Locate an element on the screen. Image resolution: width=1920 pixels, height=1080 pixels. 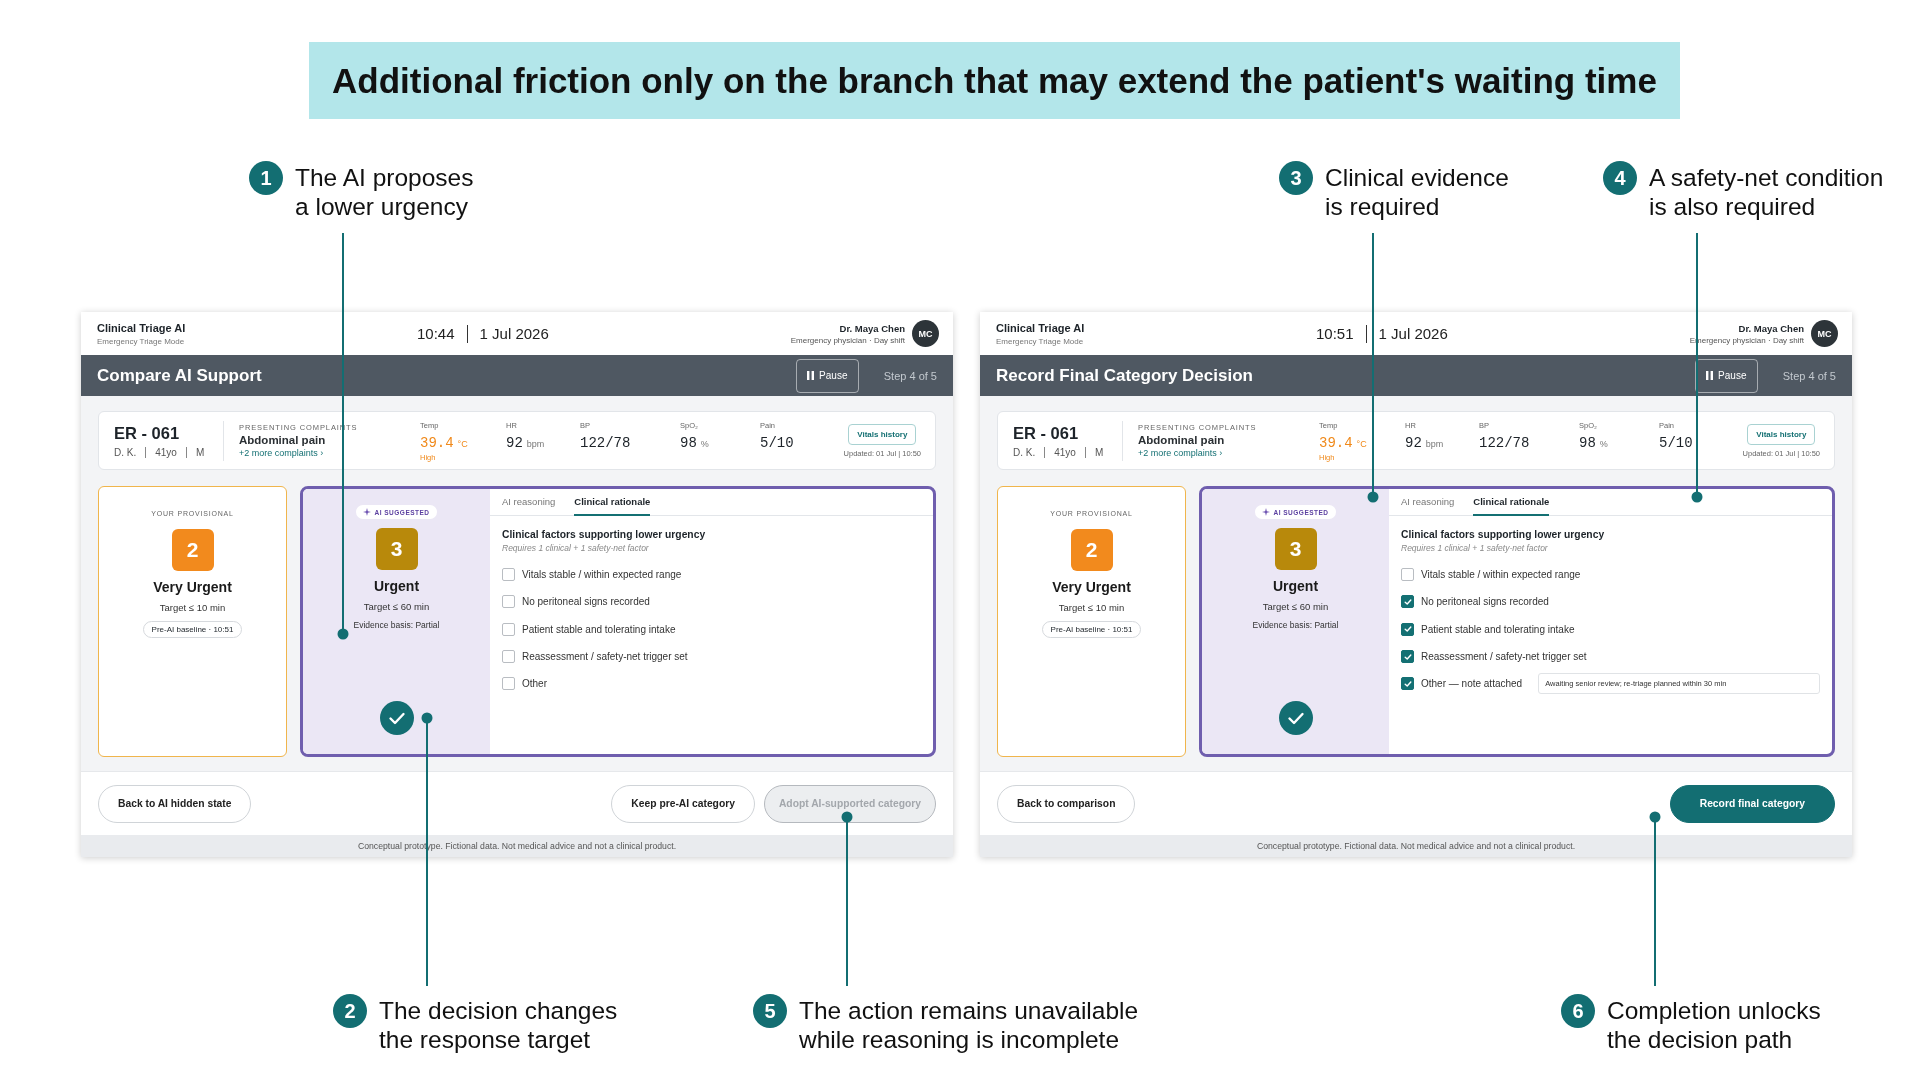
clock-time: 10:51 is located at coordinates (1335, 333).